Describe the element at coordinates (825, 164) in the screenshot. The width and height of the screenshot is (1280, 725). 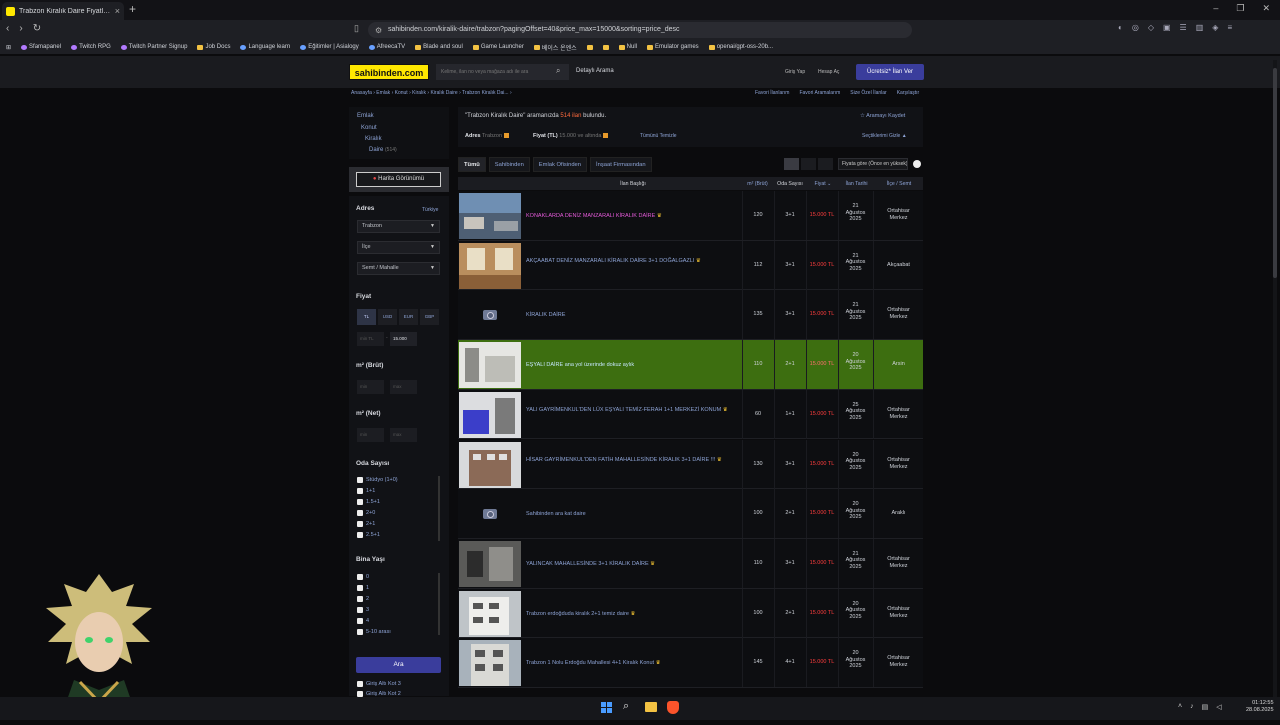
I see `gallery-view-icon` at that location.